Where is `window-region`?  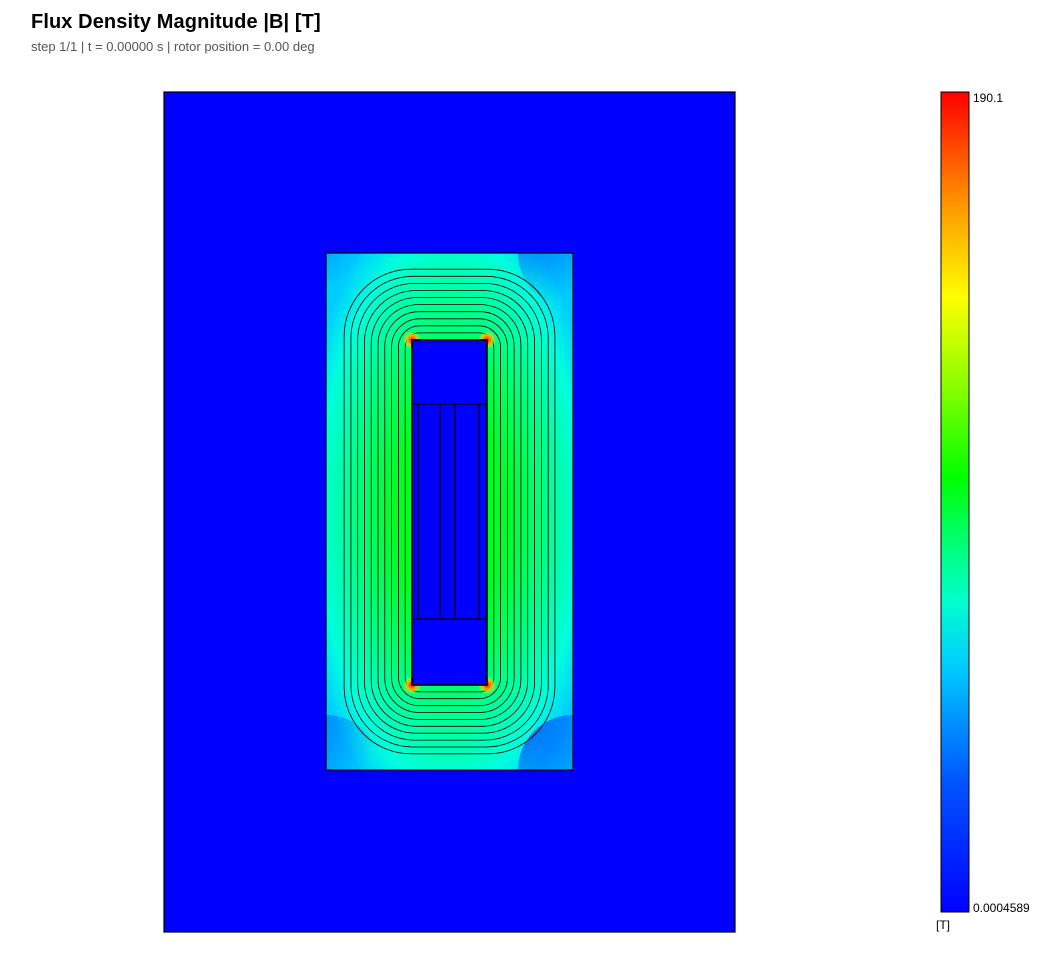 window-region is located at coordinates (449, 512).